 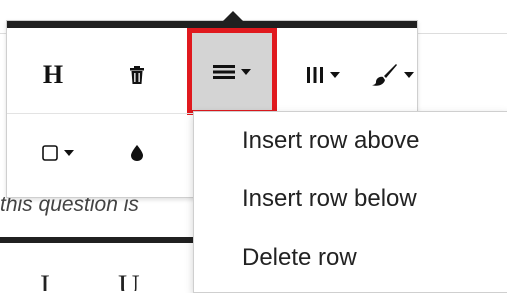 What do you see at coordinates (50, 153) in the screenshot?
I see `border-square-icon` at bounding box center [50, 153].